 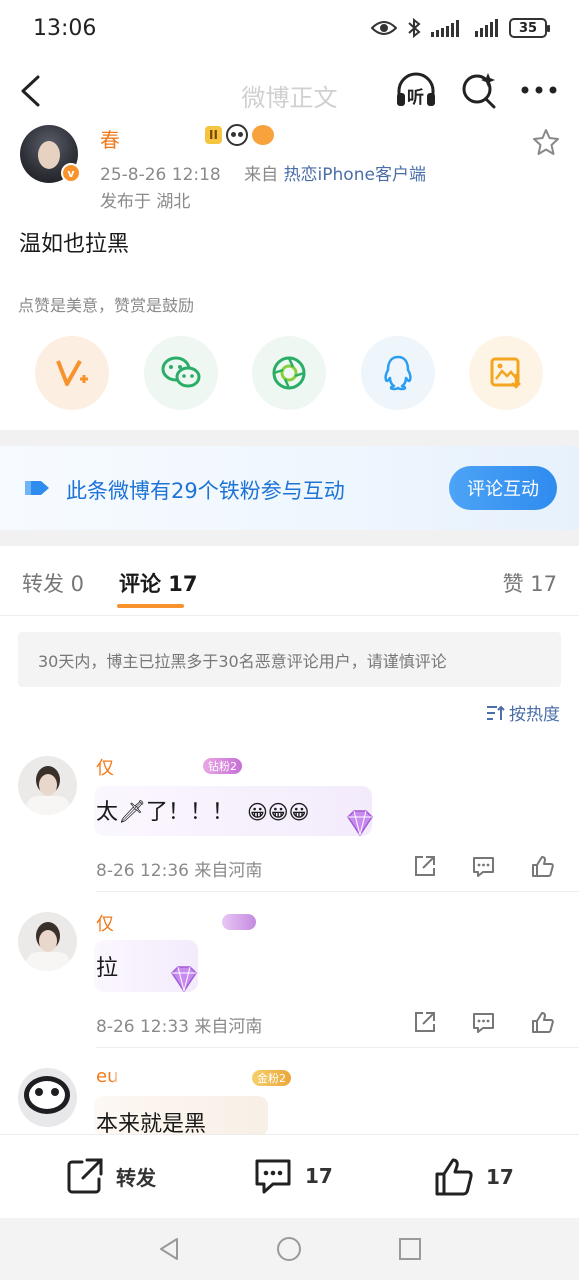 I want to click on nav-bar: 微博正文 听, so click(x=289, y=92).